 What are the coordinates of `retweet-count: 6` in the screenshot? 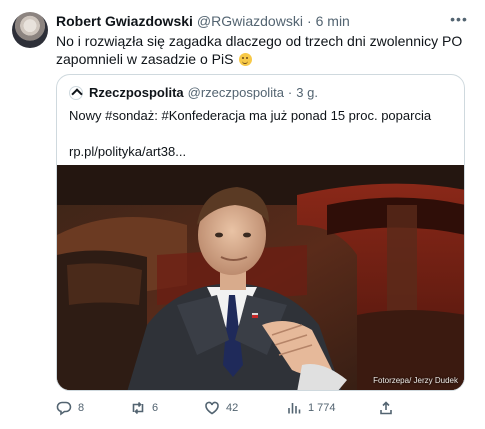 It's located at (155, 408).